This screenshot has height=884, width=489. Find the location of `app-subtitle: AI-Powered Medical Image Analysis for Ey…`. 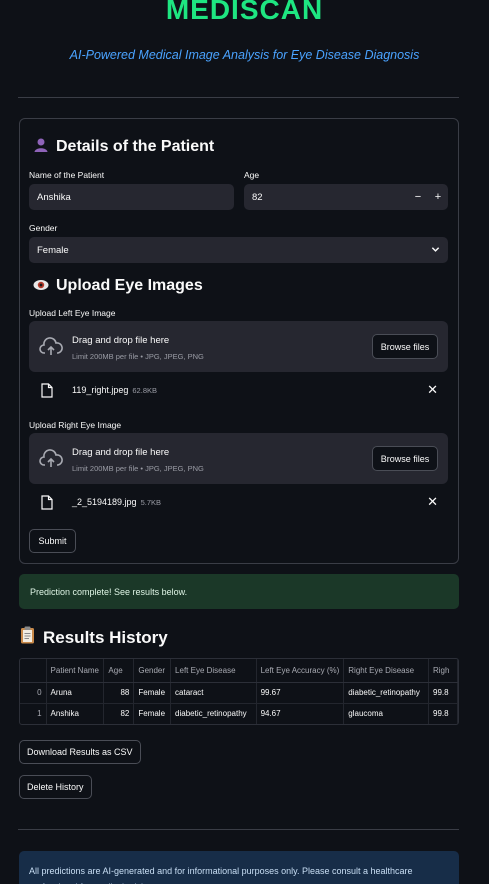

app-subtitle: AI-Powered Medical Image Analysis for Ey… is located at coordinates (244, 55).